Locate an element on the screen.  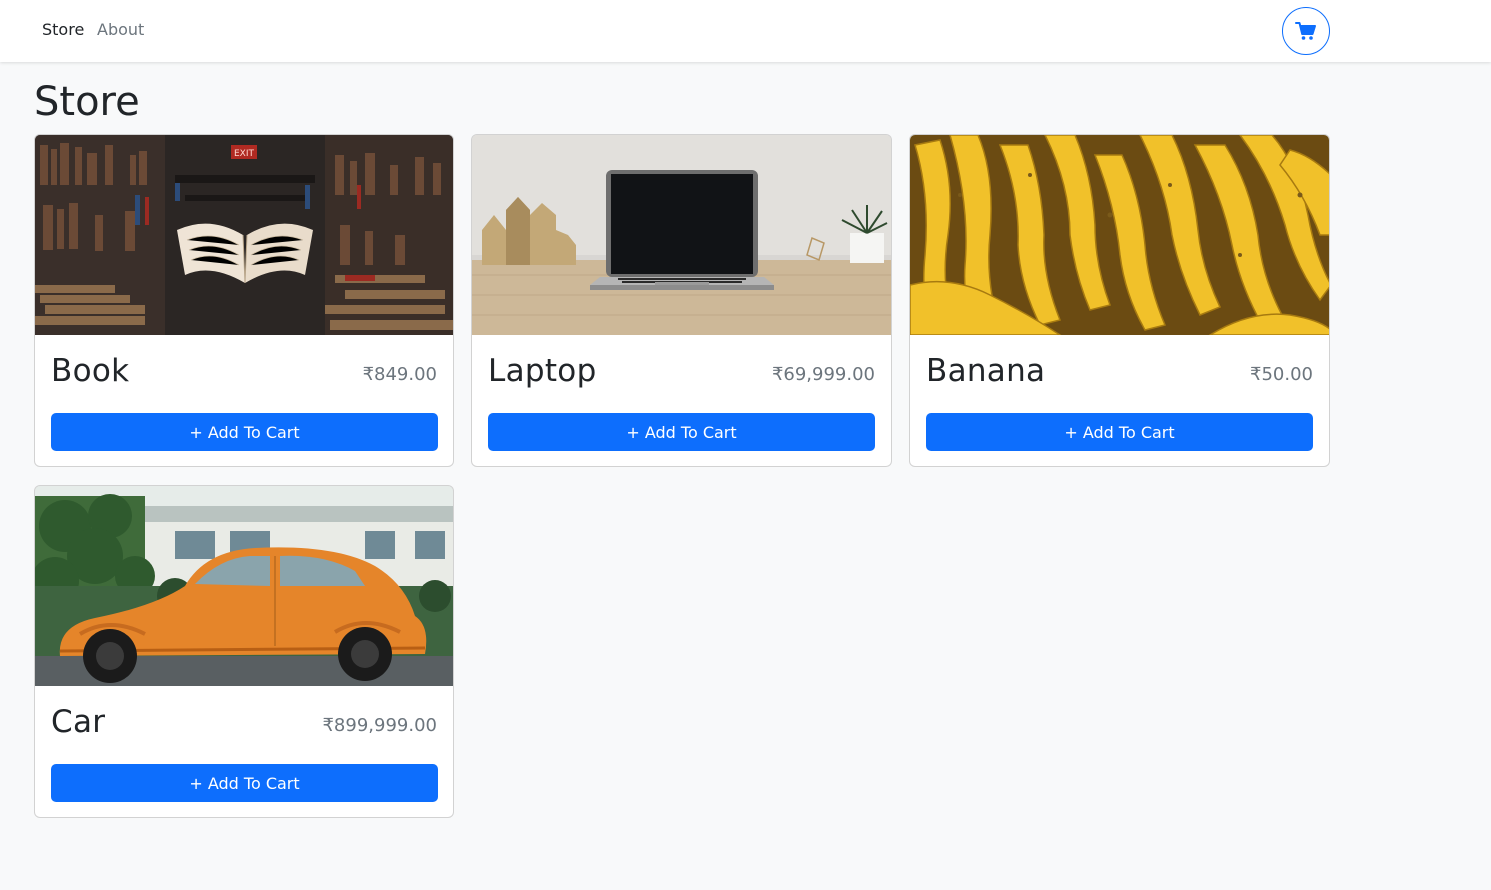
product-name: Banana is located at coordinates (986, 371).